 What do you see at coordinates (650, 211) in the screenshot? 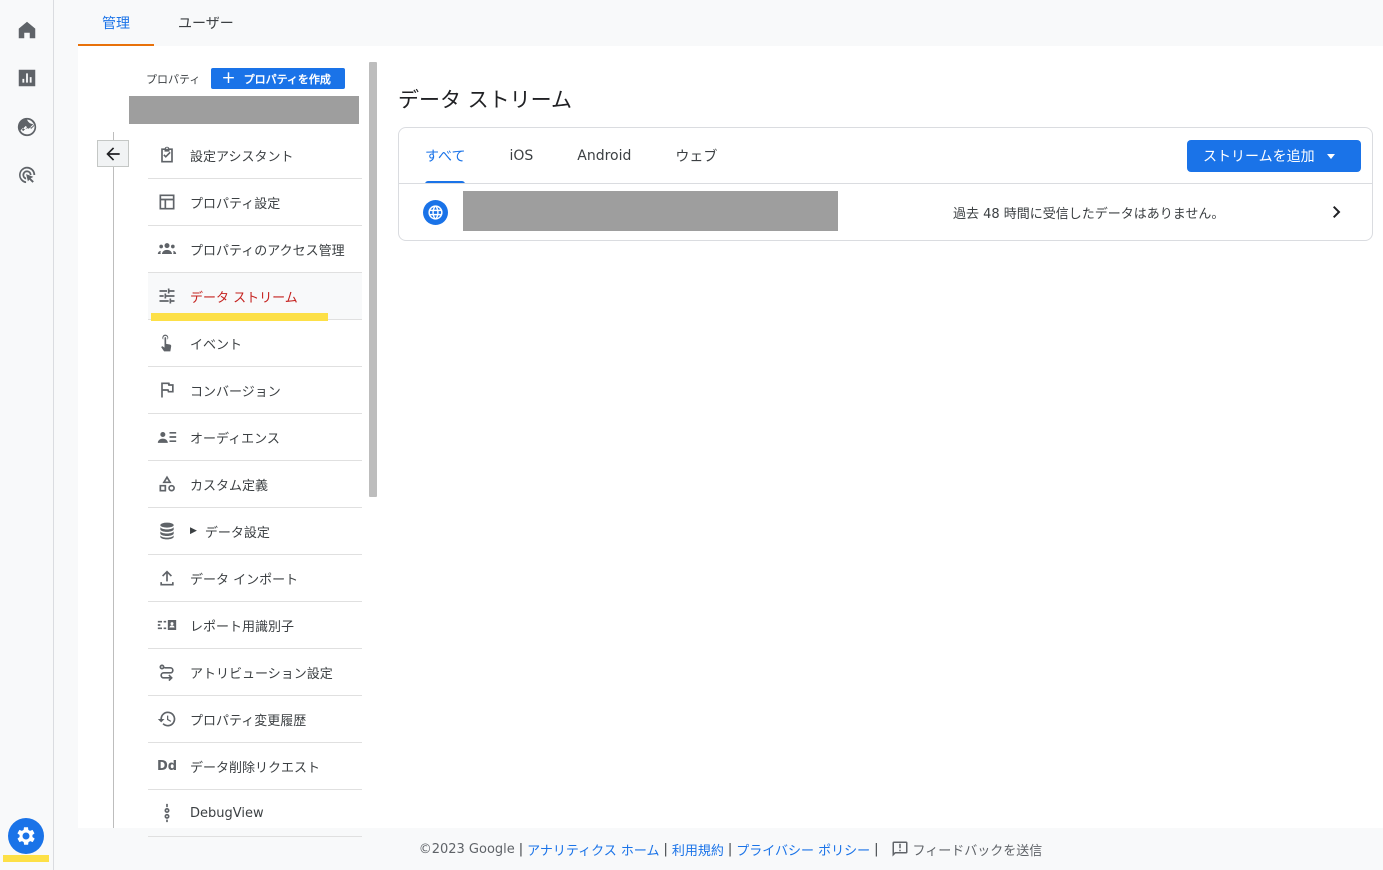
I see `stream-name-redacted` at bounding box center [650, 211].